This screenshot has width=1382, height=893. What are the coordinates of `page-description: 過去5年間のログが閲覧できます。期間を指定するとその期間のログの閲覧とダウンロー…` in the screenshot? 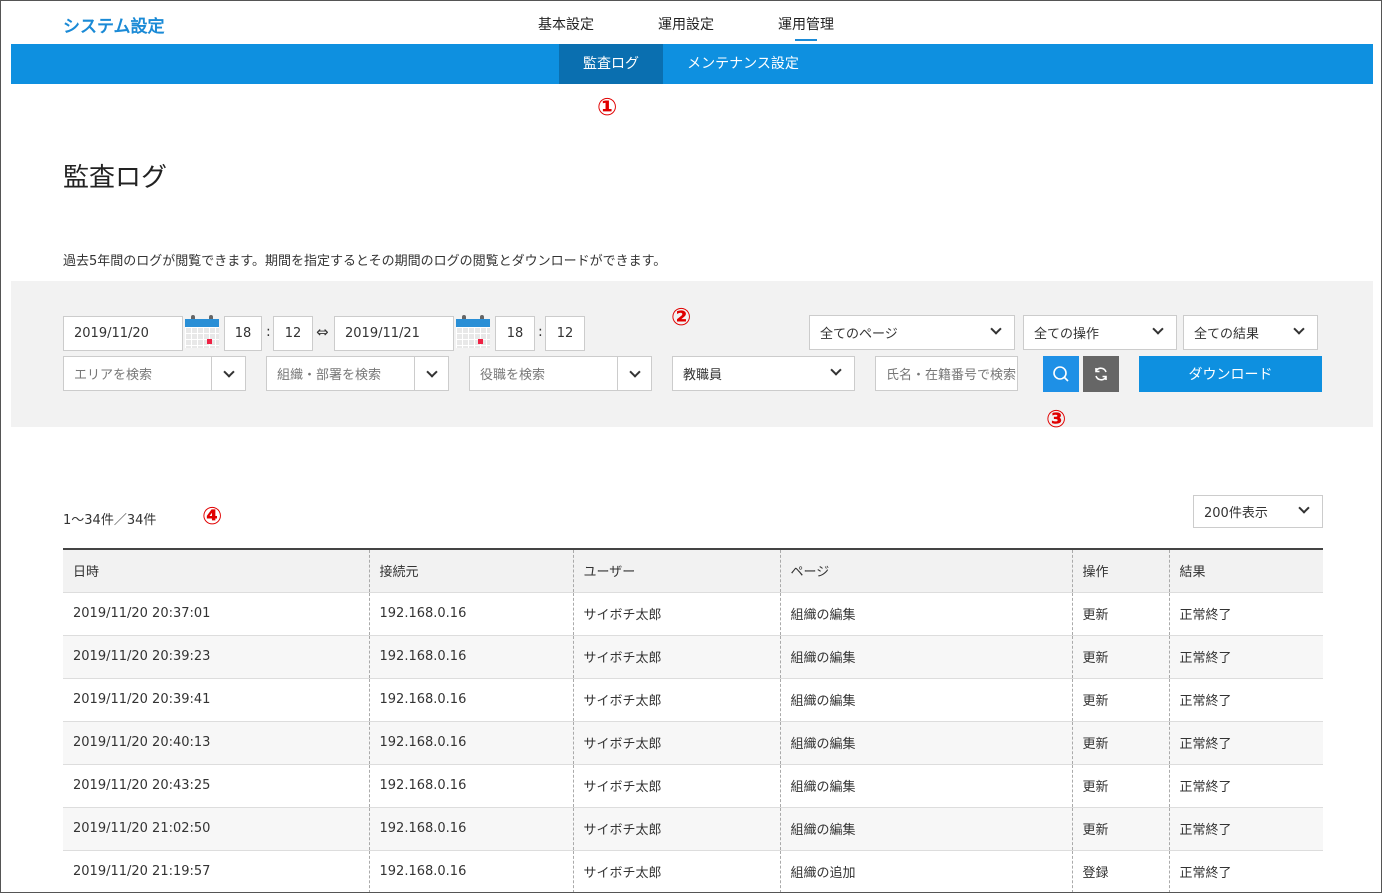 It's located at (365, 261).